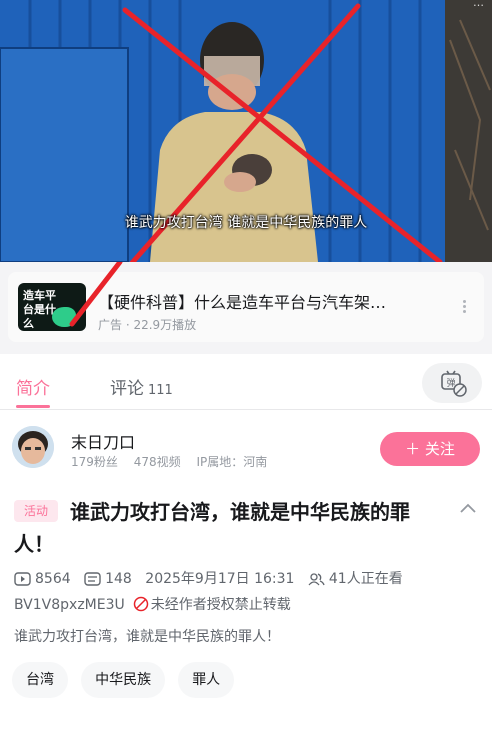 The width and height of the screenshot is (492, 734). I want to click on uploader-videos: 478视频, so click(157, 462).